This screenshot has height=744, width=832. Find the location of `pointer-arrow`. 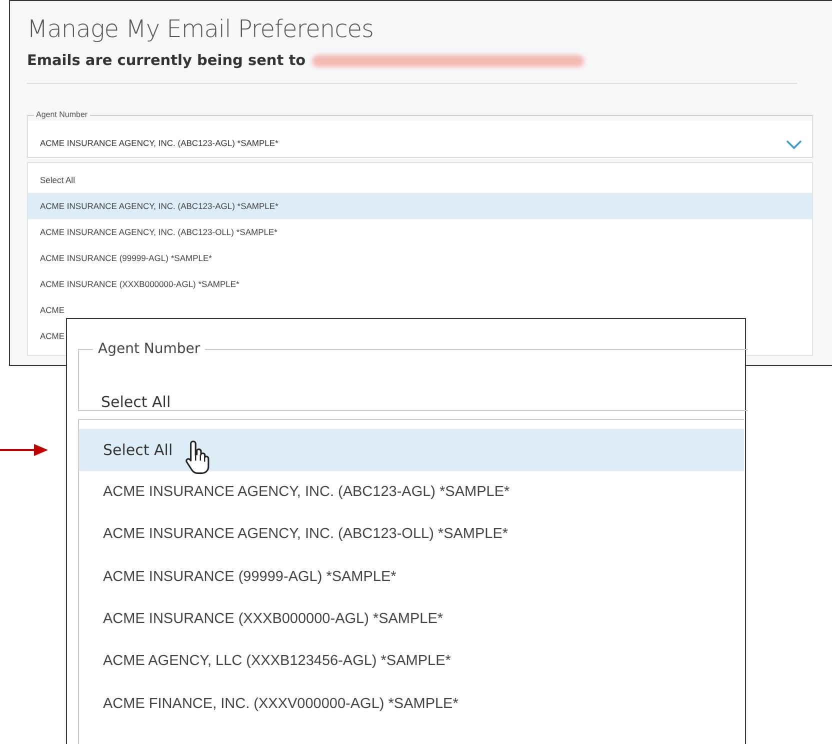

pointer-arrow is located at coordinates (25, 450).